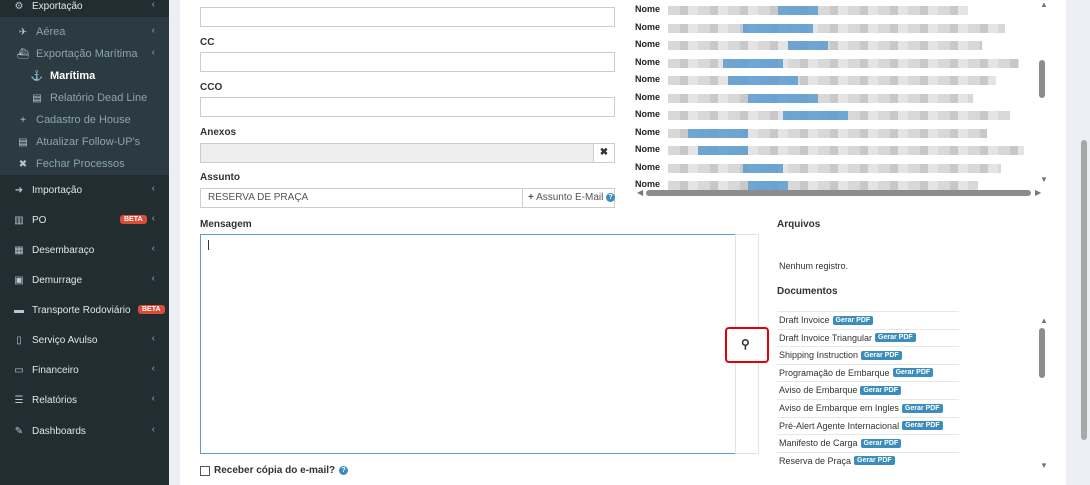  I want to click on sidebar-item: ▭ Financeiro ‹, so click(84, 370).